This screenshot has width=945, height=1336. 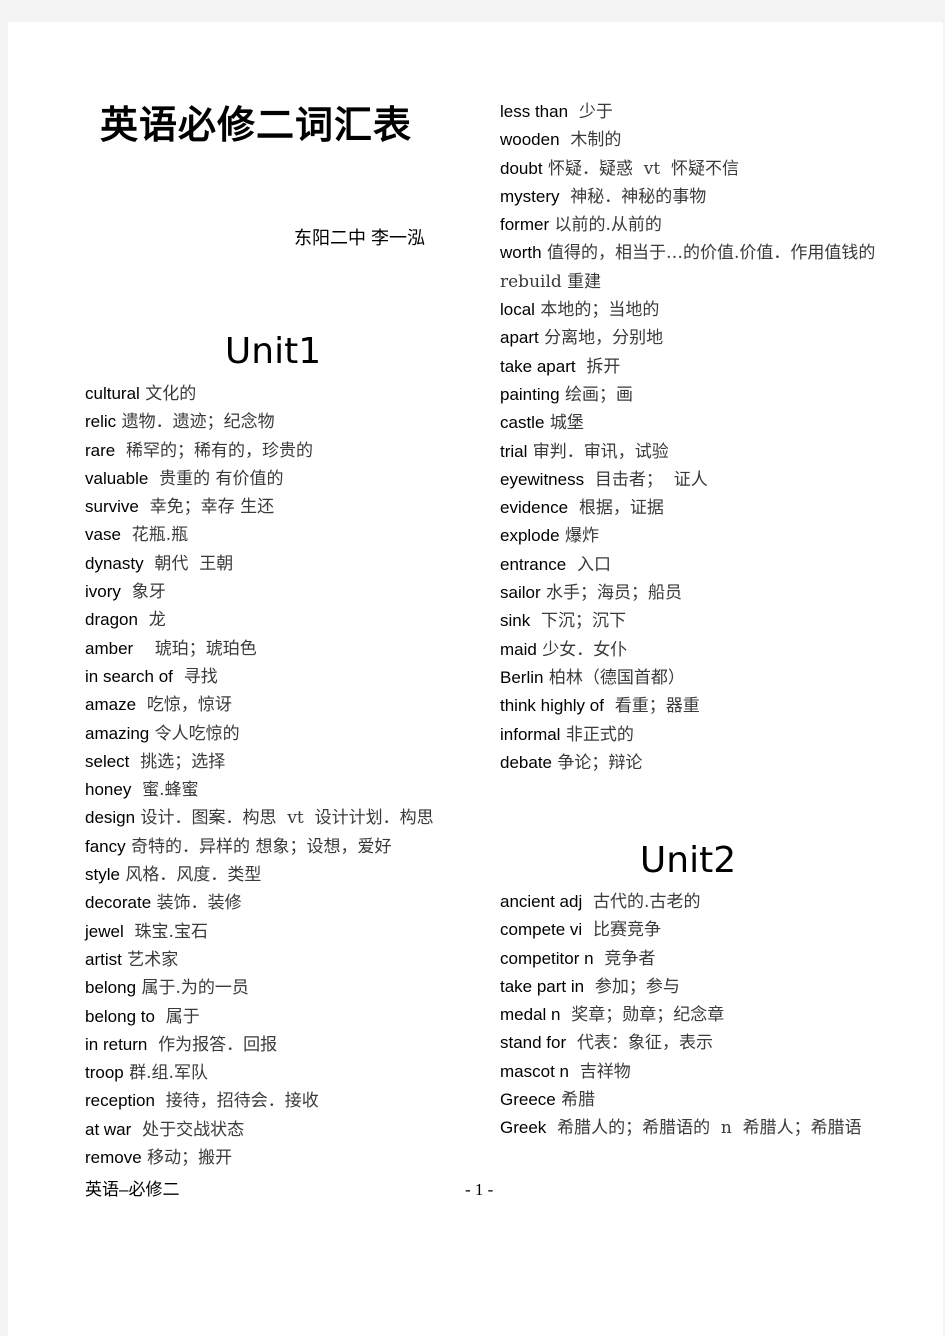 I want to click on vocab-word: explode, so click(x=530, y=536).